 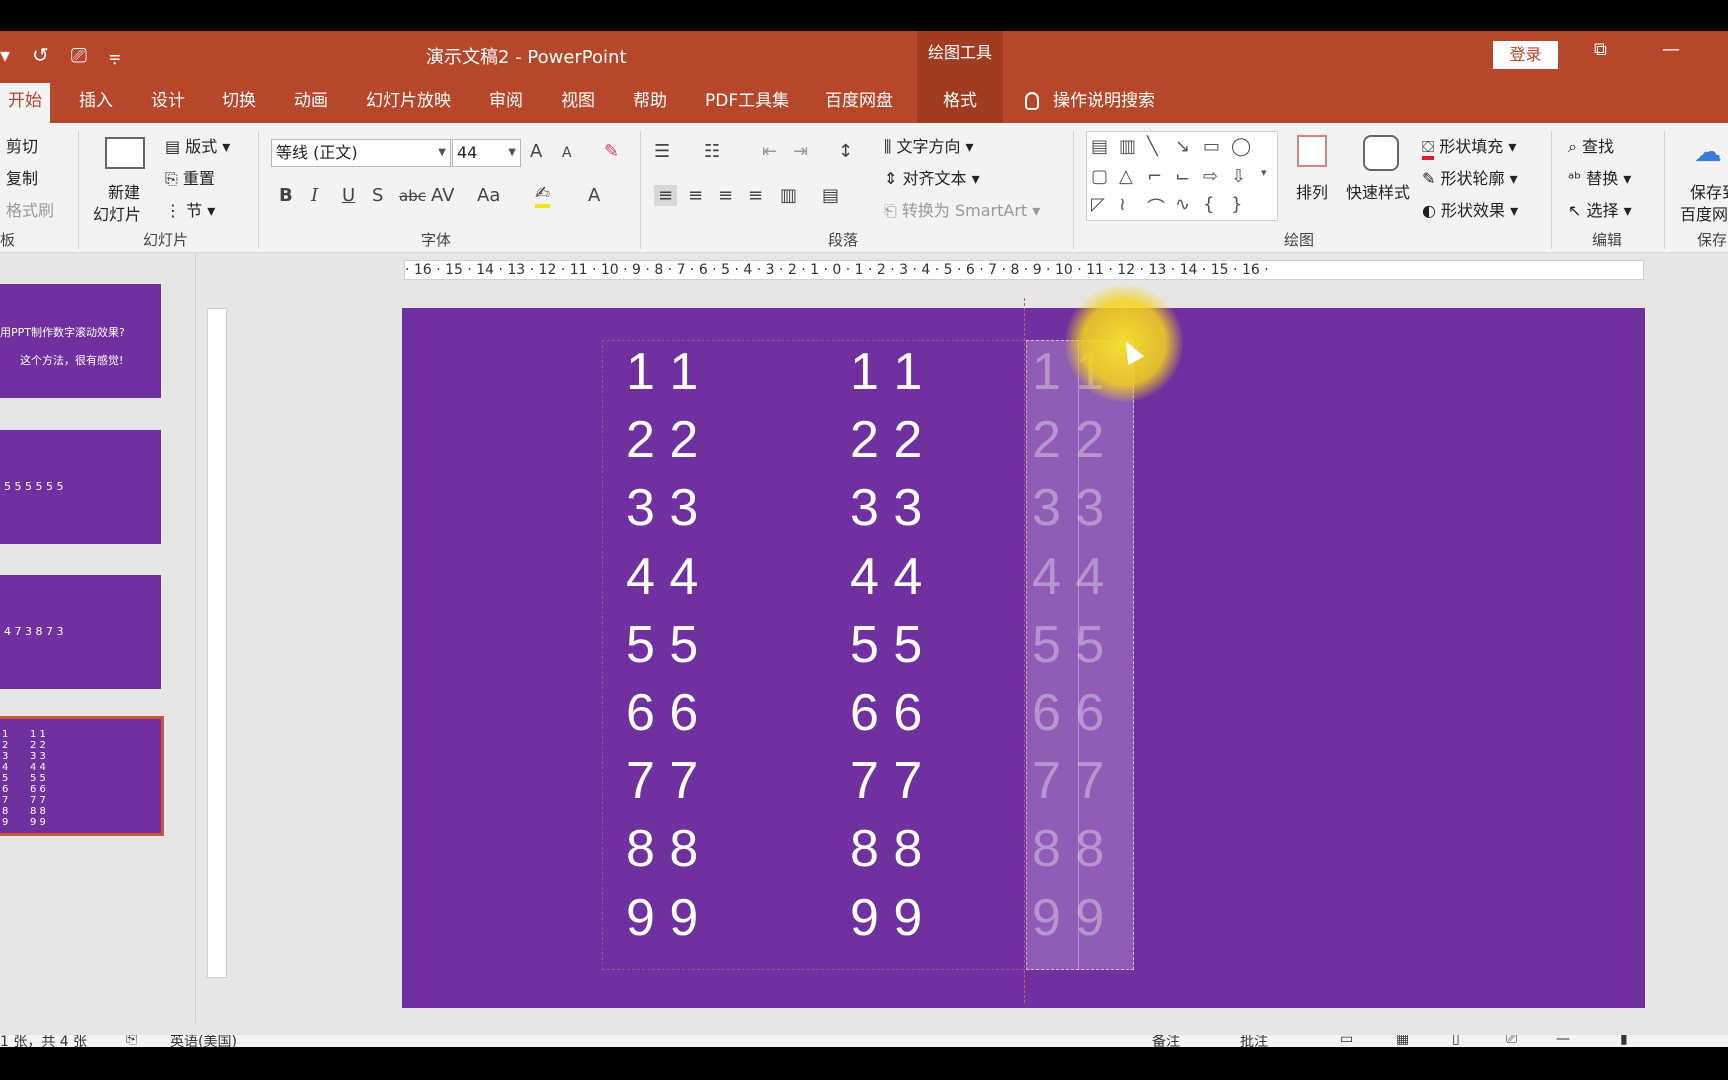 I want to click on format-painter-button: 格式刷, so click(x=30, y=209).